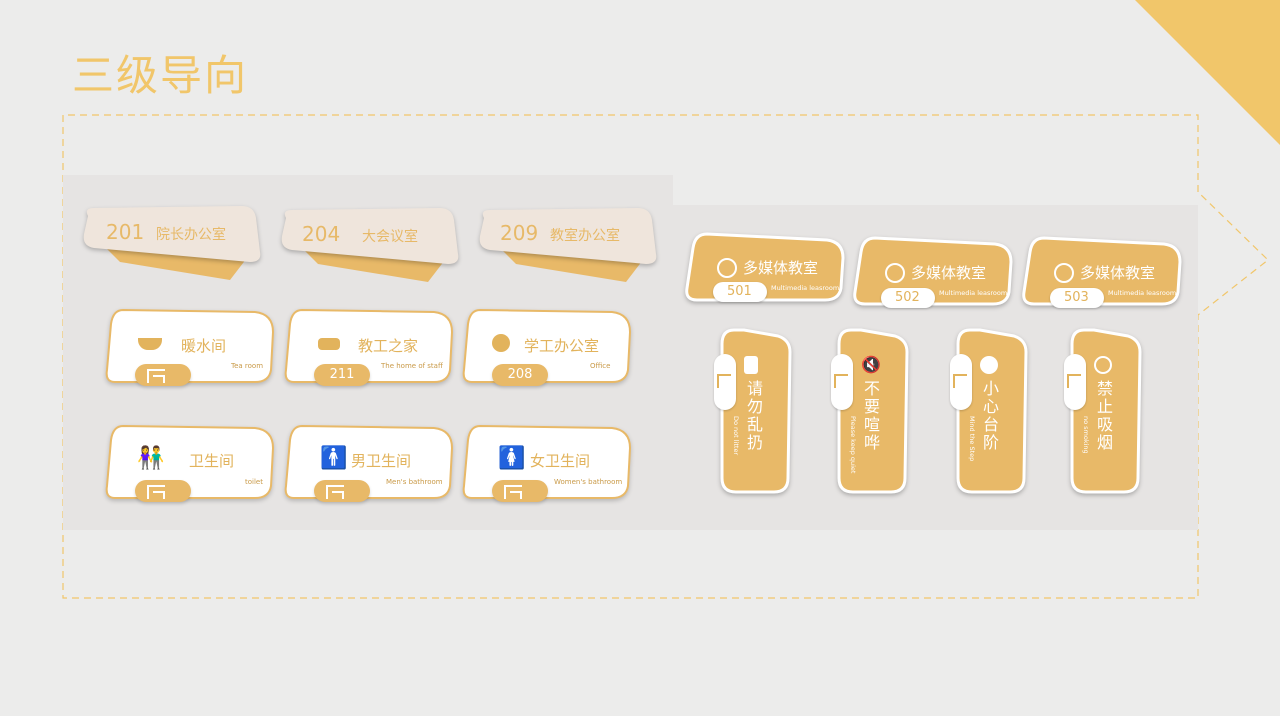 The height and width of the screenshot is (716, 1280). I want to click on facility-sign: 🚺 女卫生间 Women's bathroom, so click(547, 464).